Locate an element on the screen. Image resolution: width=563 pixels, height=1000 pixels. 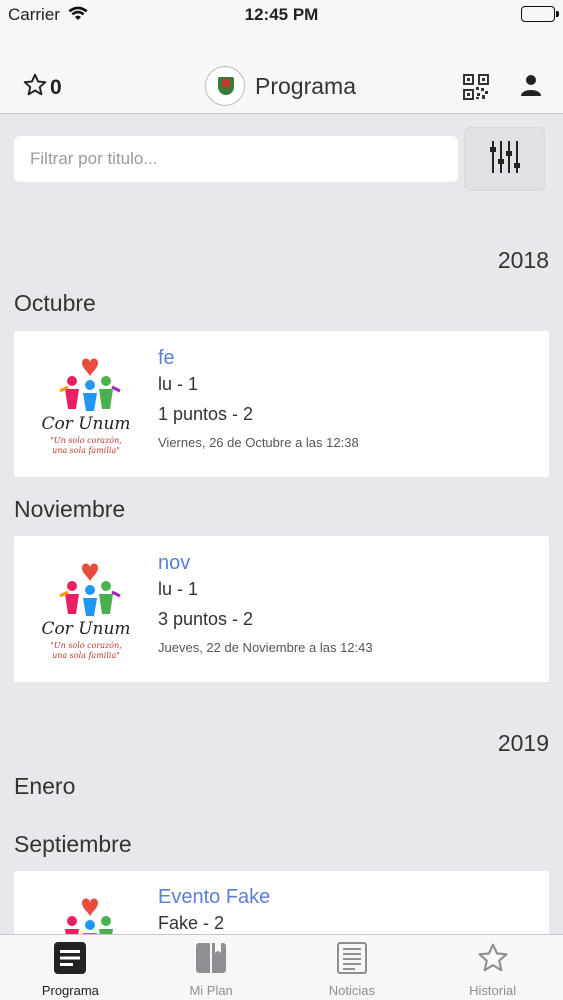
month-header: Enero is located at coordinates (45, 786).